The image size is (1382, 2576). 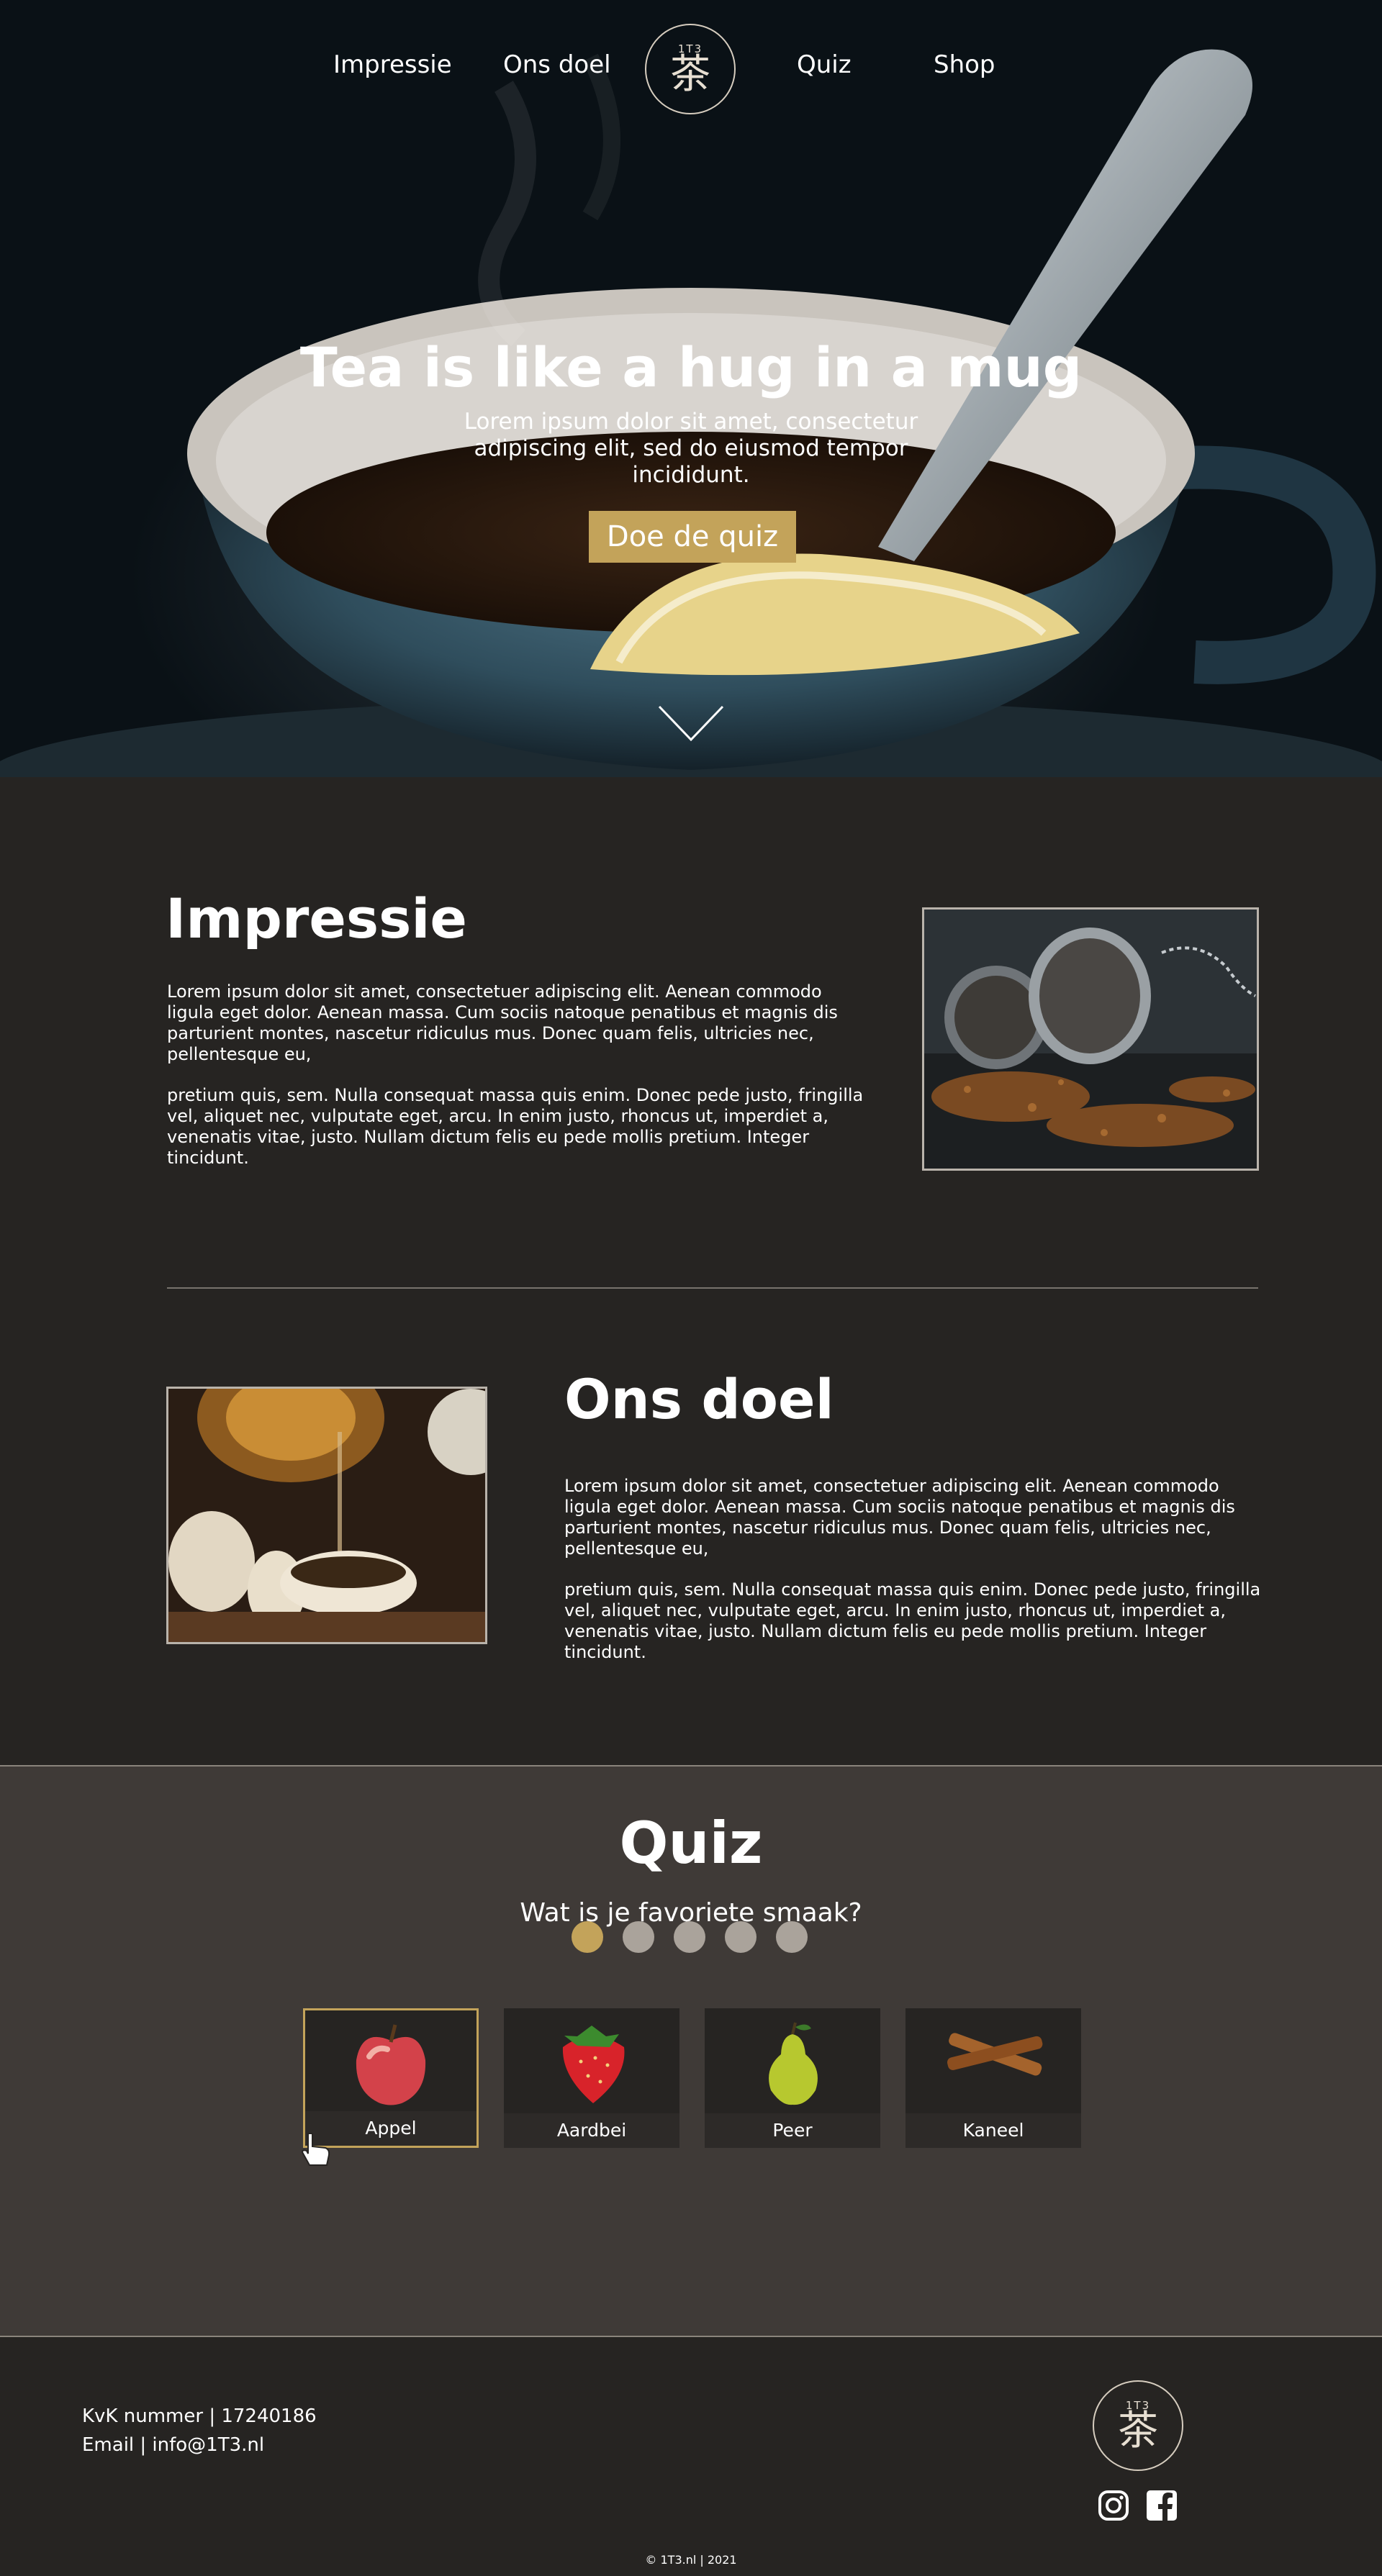 I want to click on nav-item-ons-doel: Ons doel, so click(x=557, y=64).